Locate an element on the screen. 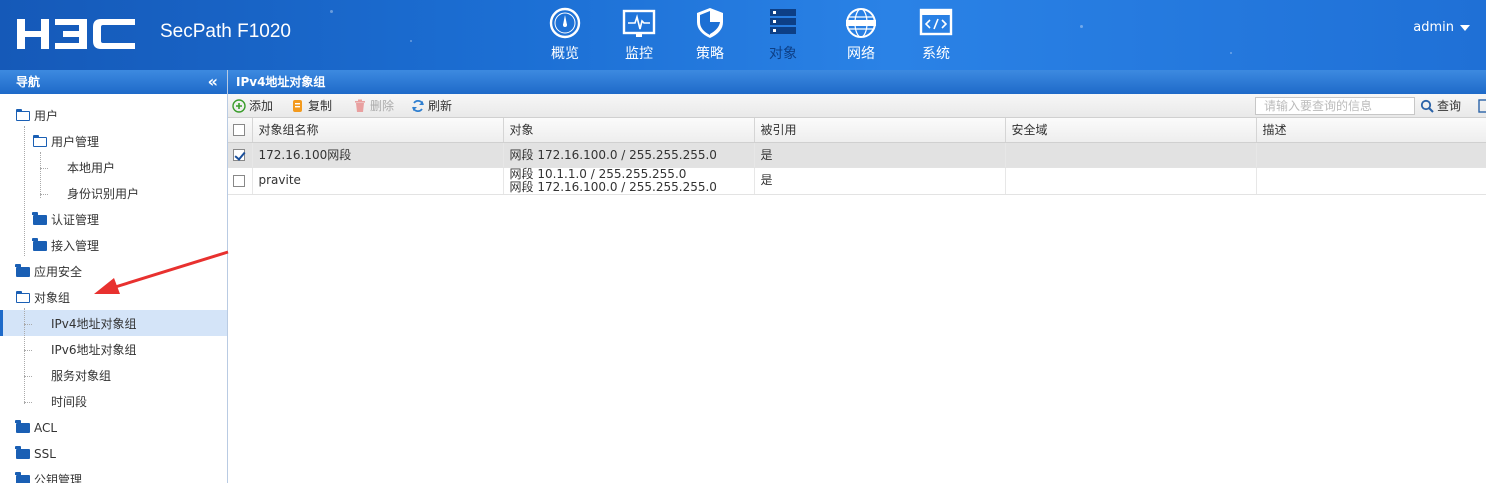  nav-system: 系统 is located at coordinates (936, 36).